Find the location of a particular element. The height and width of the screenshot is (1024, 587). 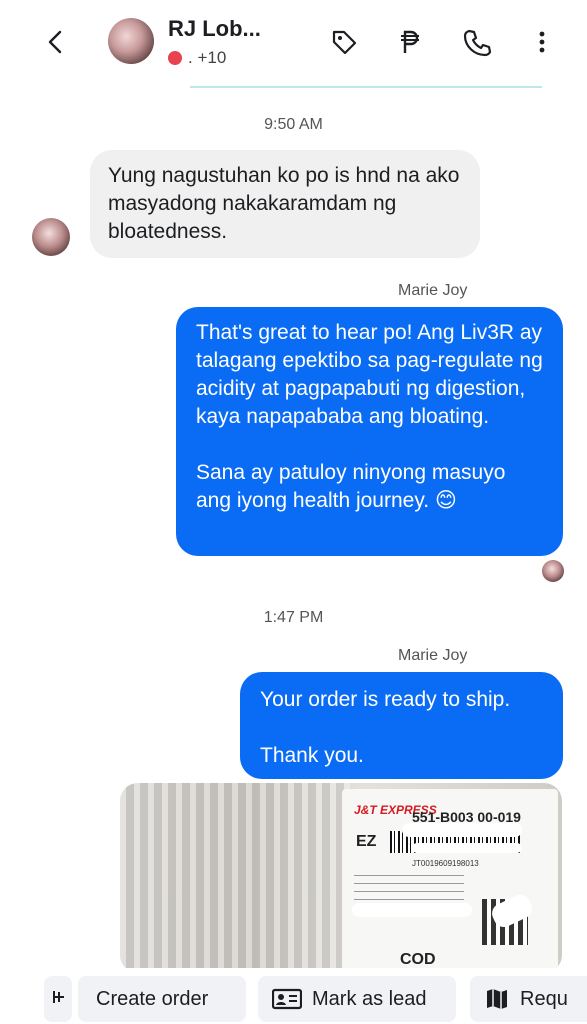

chat-header: RJ Lob... . +10 is located at coordinates (293, 45).